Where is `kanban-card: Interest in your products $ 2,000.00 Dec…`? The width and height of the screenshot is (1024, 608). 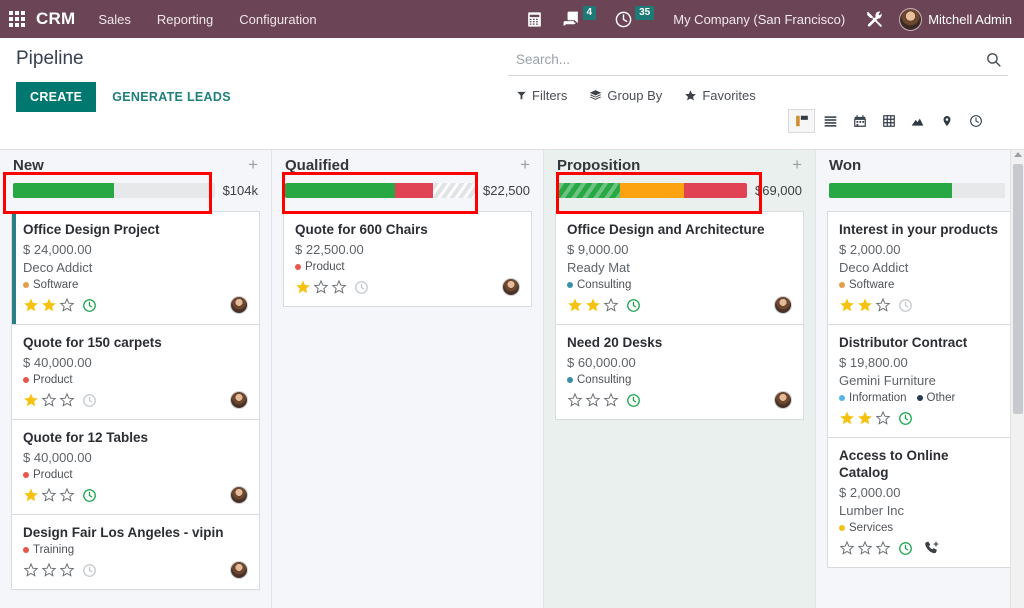 kanban-card: Interest in your products $ 2,000.00 Dec… is located at coordinates (920, 268).